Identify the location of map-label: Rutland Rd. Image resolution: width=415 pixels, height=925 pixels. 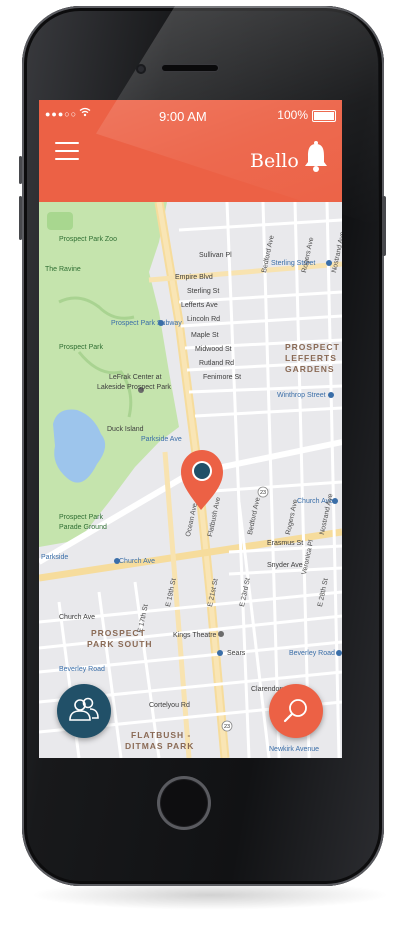
(217, 363).